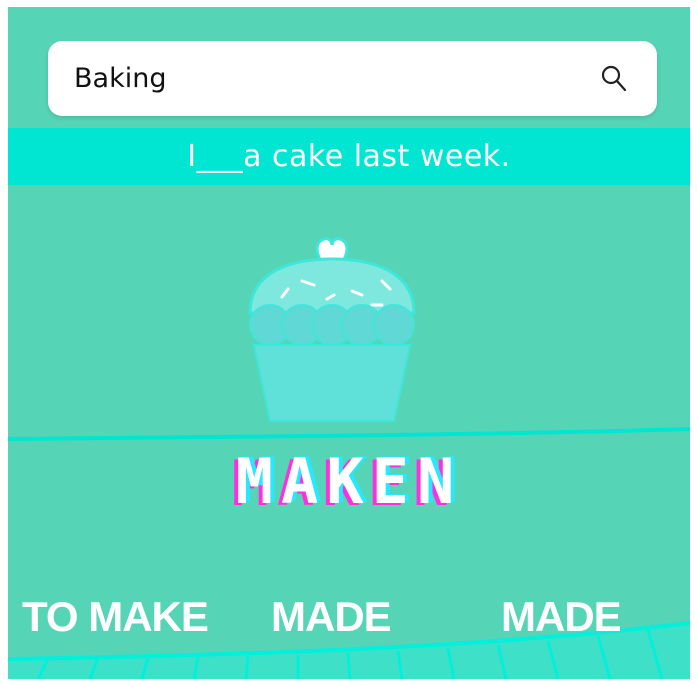 The width and height of the screenshot is (697, 686). I want to click on answer-option-3: MADE, so click(561, 617).